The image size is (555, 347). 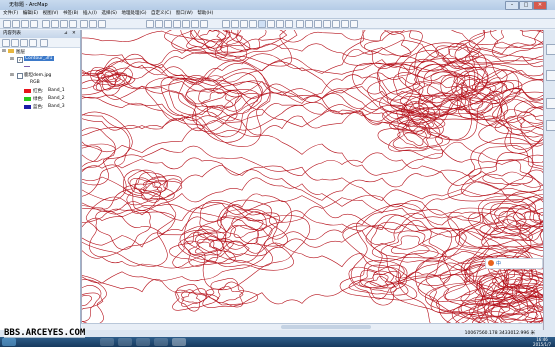 I want to click on editor-toolbar-icon, so click(x=150, y=24).